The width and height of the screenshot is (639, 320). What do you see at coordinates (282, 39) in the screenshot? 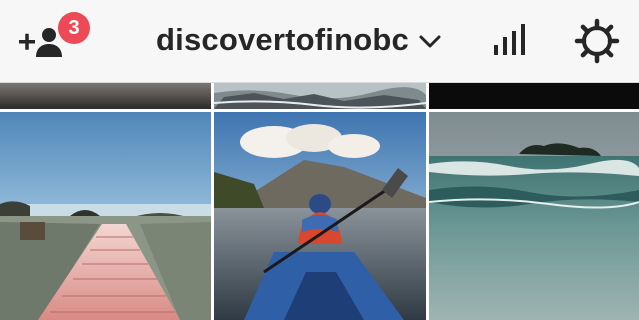
I see `username-title: discovertofinobc` at bounding box center [282, 39].